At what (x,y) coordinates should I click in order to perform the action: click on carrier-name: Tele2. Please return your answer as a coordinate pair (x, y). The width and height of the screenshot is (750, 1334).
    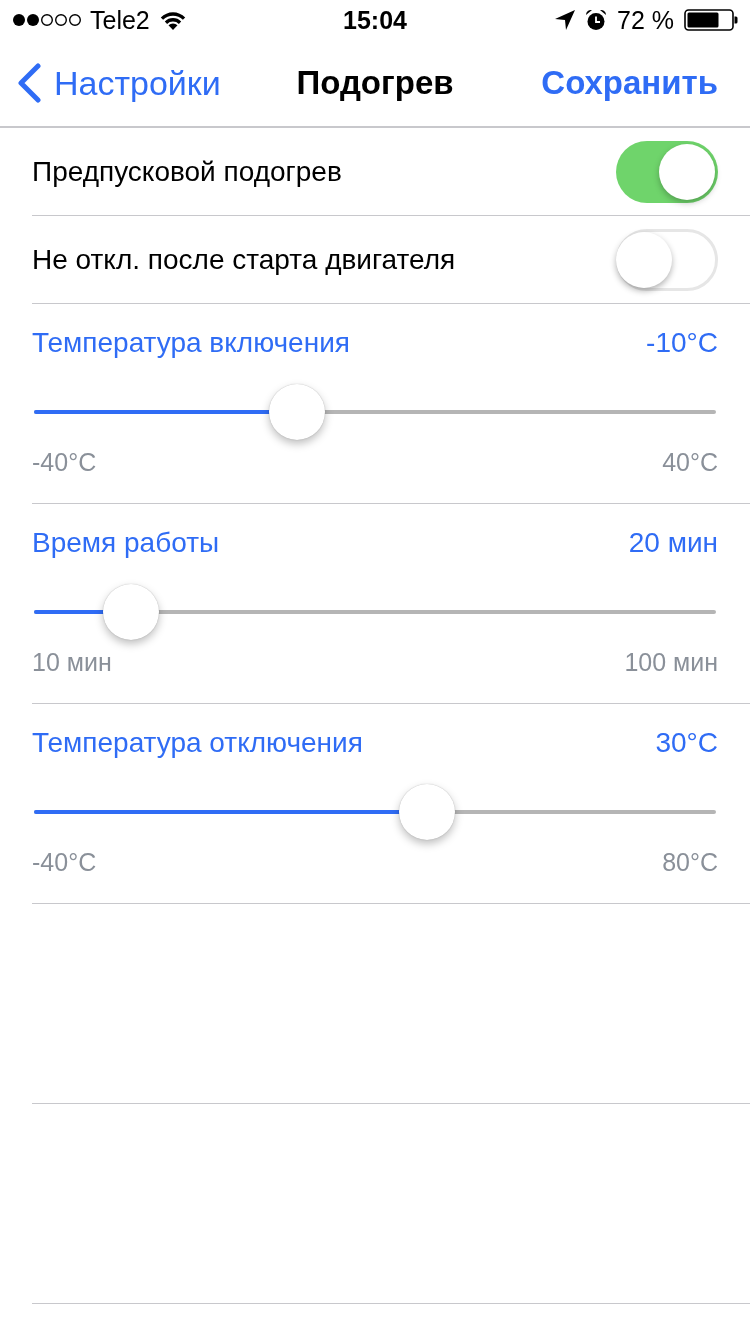
    Looking at the image, I should click on (120, 20).